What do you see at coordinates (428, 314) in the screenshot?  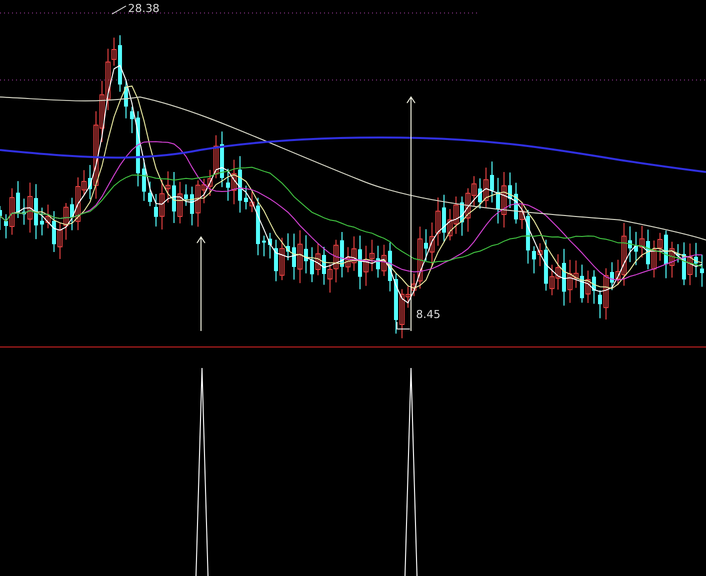 I see `price-label: 8.45` at bounding box center [428, 314].